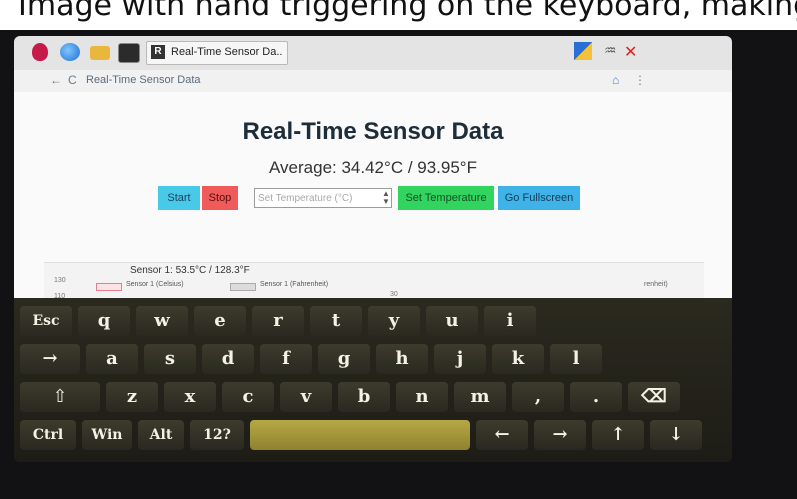 This screenshot has width=797, height=499. What do you see at coordinates (72, 80) in the screenshot?
I see `reload-icon: C` at bounding box center [72, 80].